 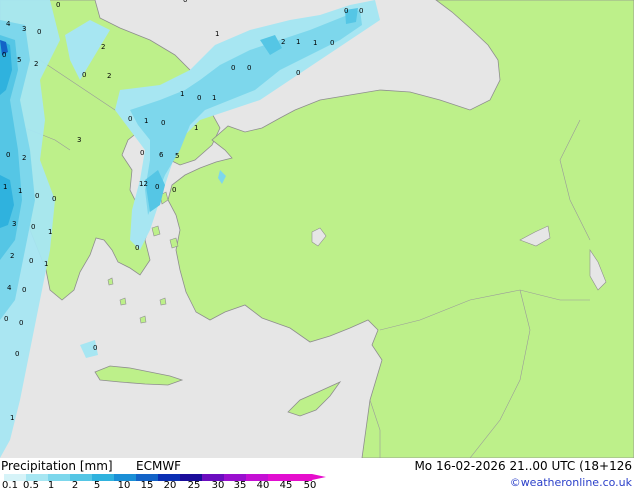 What do you see at coordinates (57, 466) in the screenshot?
I see `map-title: Precipitation [mm]` at bounding box center [57, 466].